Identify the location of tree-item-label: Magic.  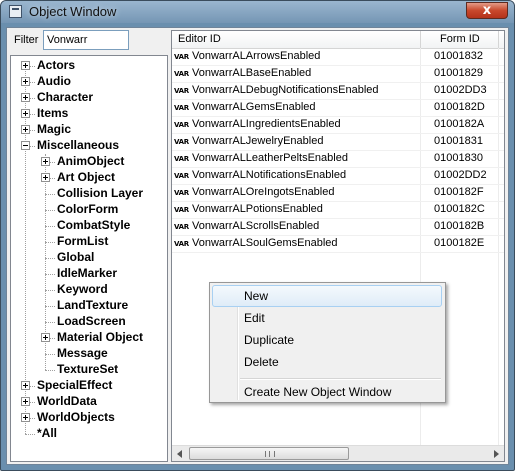
(54, 129).